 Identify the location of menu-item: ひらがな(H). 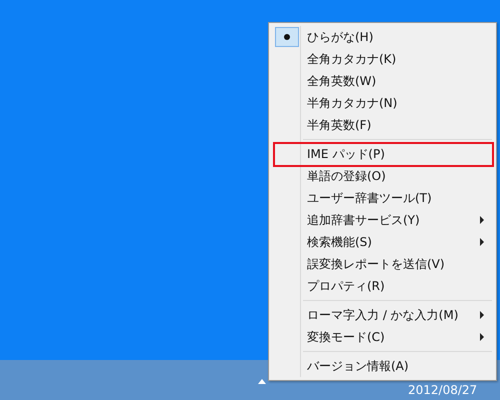
(383, 37).